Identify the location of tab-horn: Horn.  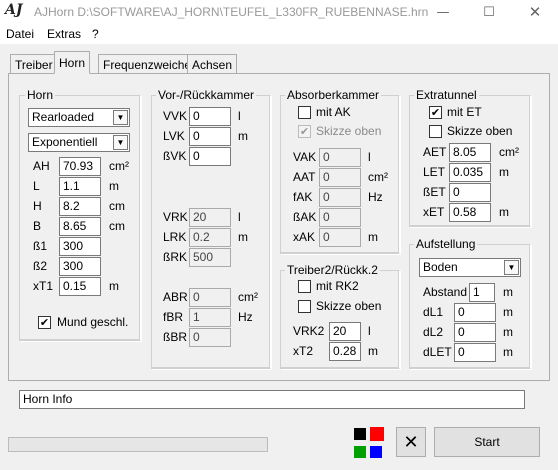
(72, 62).